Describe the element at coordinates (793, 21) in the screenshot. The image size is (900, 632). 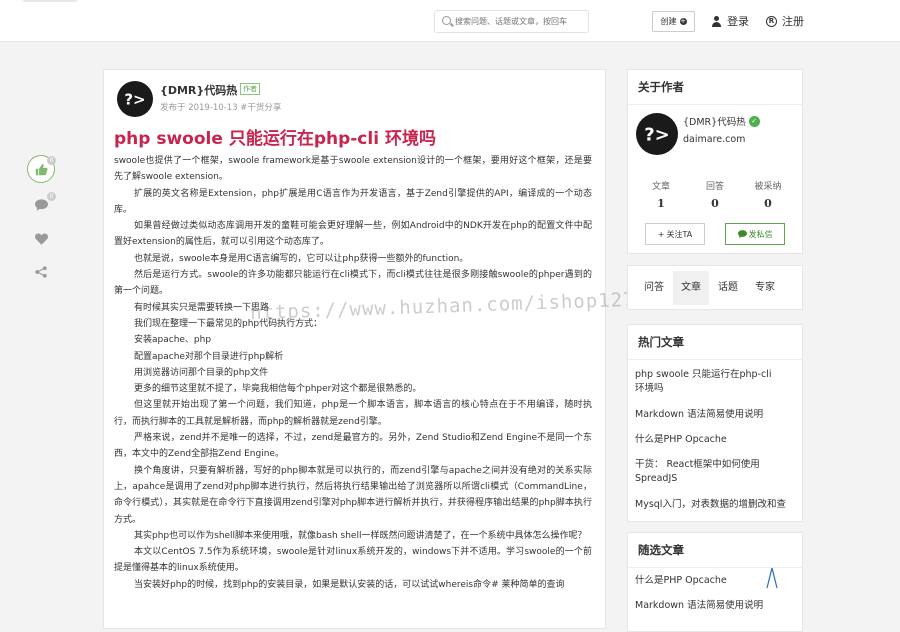
I see `register-label: 注册` at that location.